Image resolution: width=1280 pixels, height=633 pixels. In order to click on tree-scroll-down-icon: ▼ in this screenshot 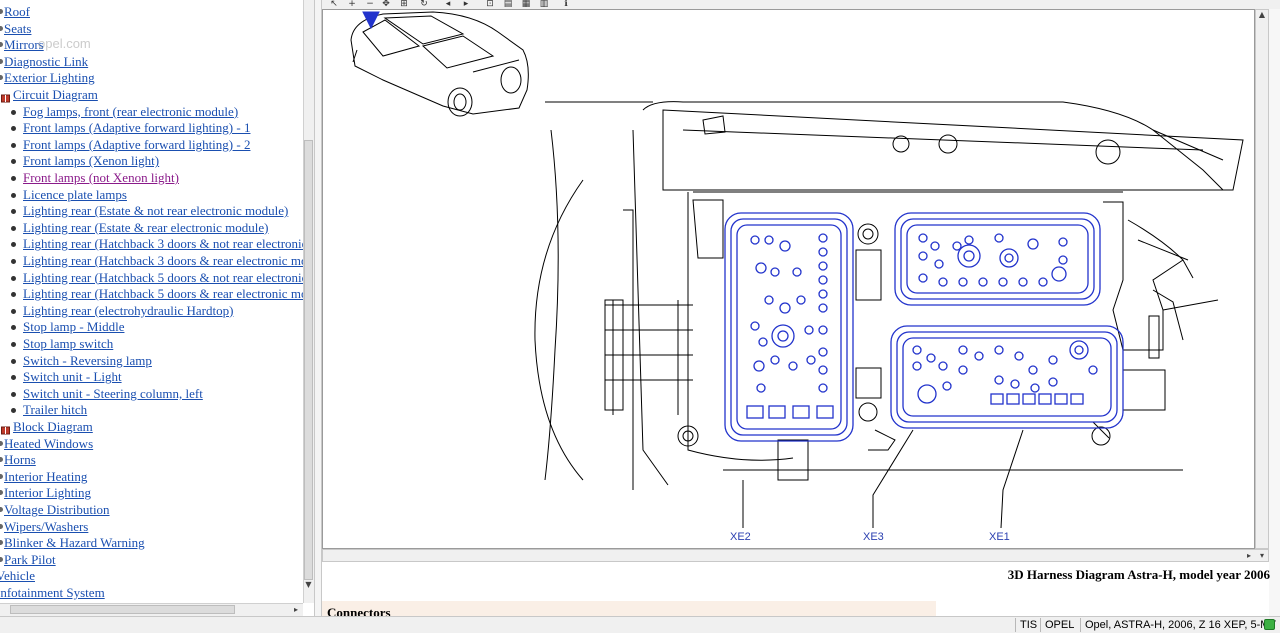, I will do `click(308, 586)`.